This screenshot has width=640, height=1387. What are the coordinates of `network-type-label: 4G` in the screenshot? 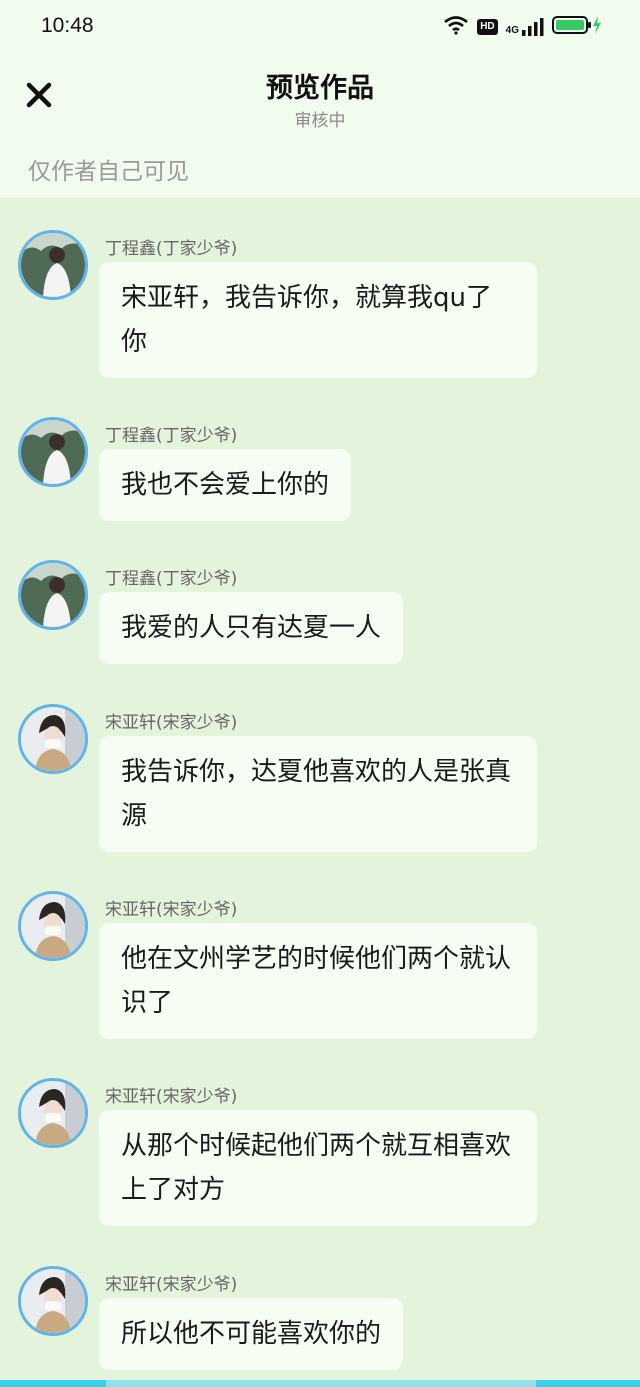 It's located at (512, 30).